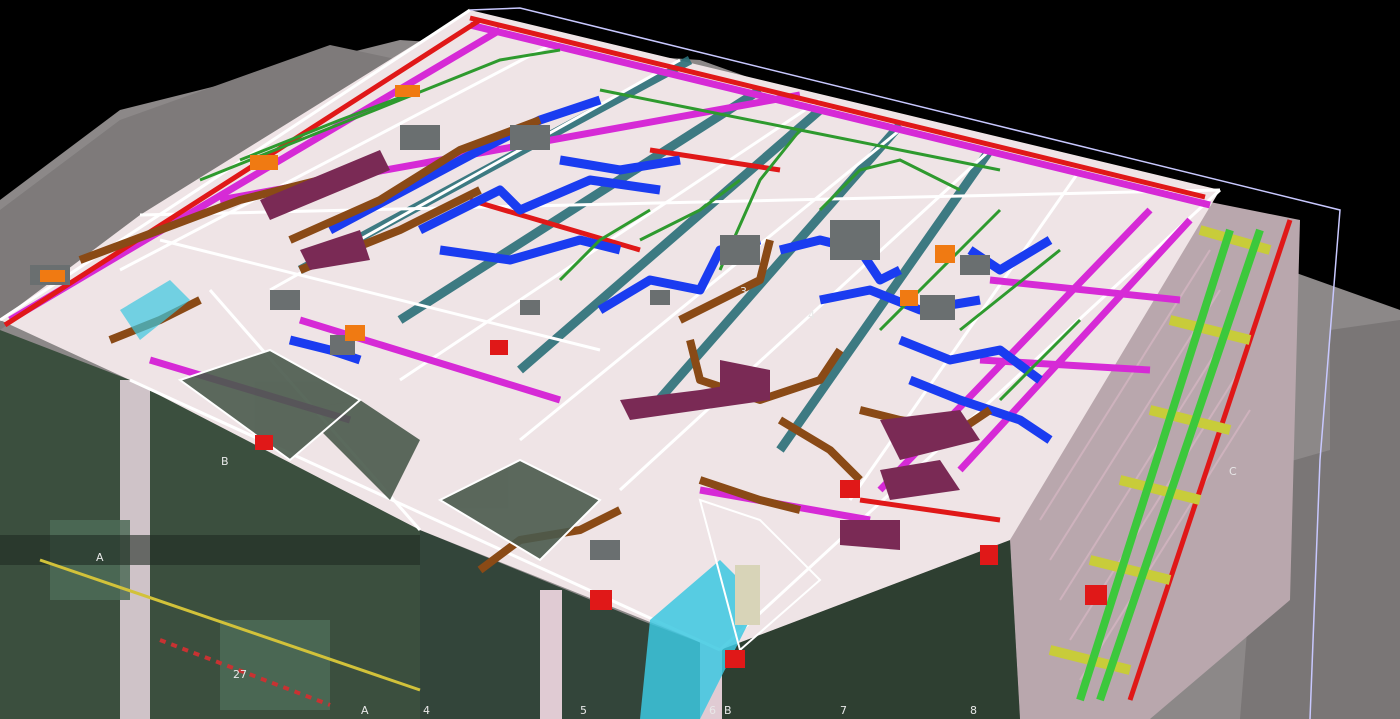 This screenshot has width=1400, height=719. I want to click on louvre-a2, so click(275, 665).